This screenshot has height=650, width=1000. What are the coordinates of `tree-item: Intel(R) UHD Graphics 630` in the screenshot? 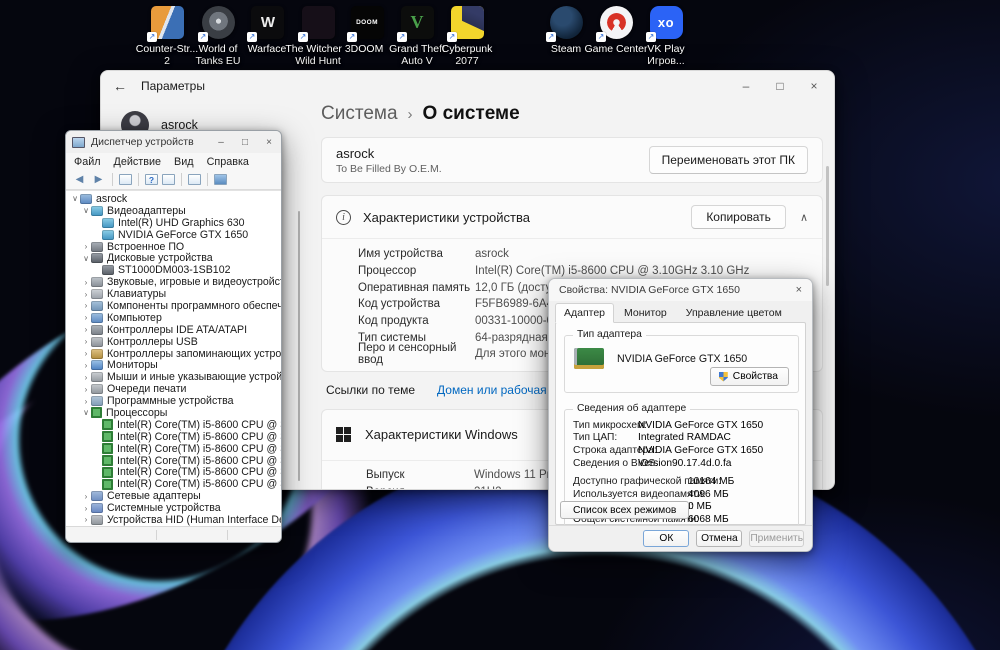 It's located at (173, 223).